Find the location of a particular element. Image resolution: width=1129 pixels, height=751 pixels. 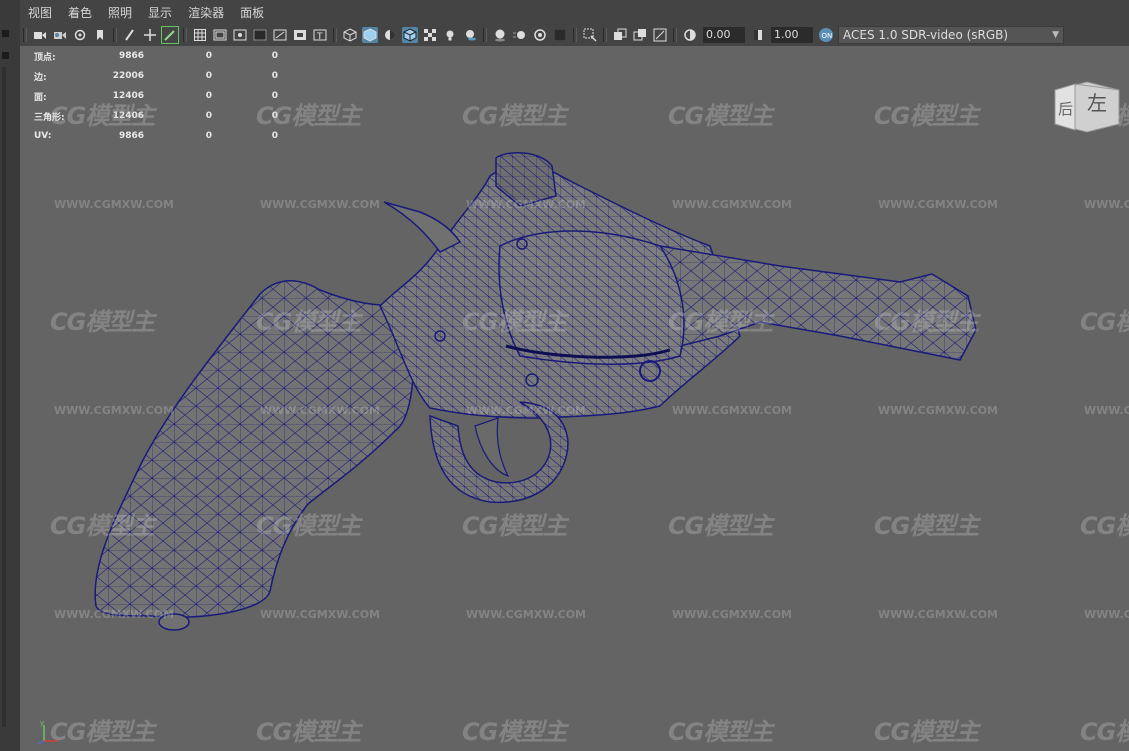

exposure-input: 0.00 is located at coordinates (724, 35).